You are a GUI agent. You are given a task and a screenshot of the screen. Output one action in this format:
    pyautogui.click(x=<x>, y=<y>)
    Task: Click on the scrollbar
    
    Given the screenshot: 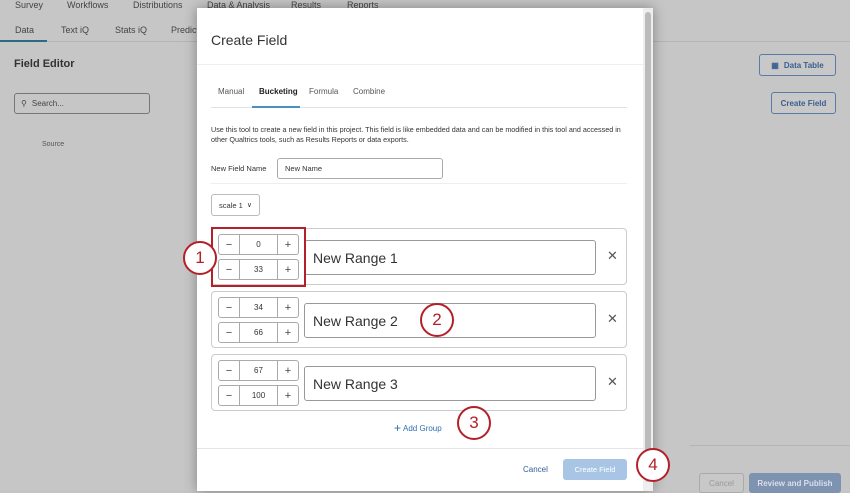 What is the action you would take?
    pyautogui.click(x=648, y=249)
    